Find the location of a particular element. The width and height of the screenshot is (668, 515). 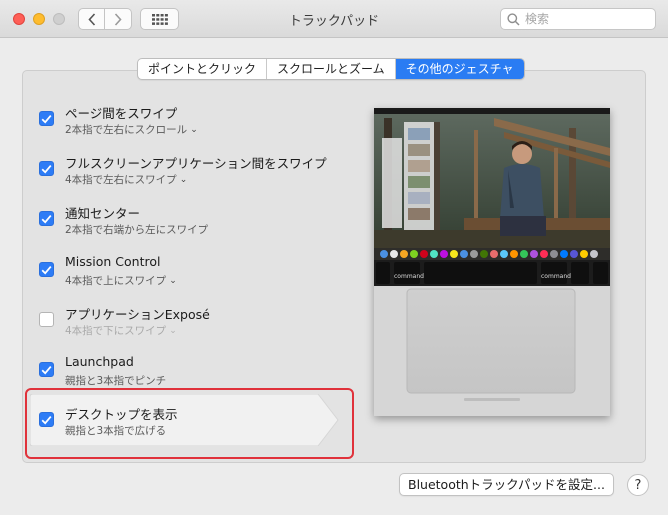

search-field is located at coordinates (578, 19).